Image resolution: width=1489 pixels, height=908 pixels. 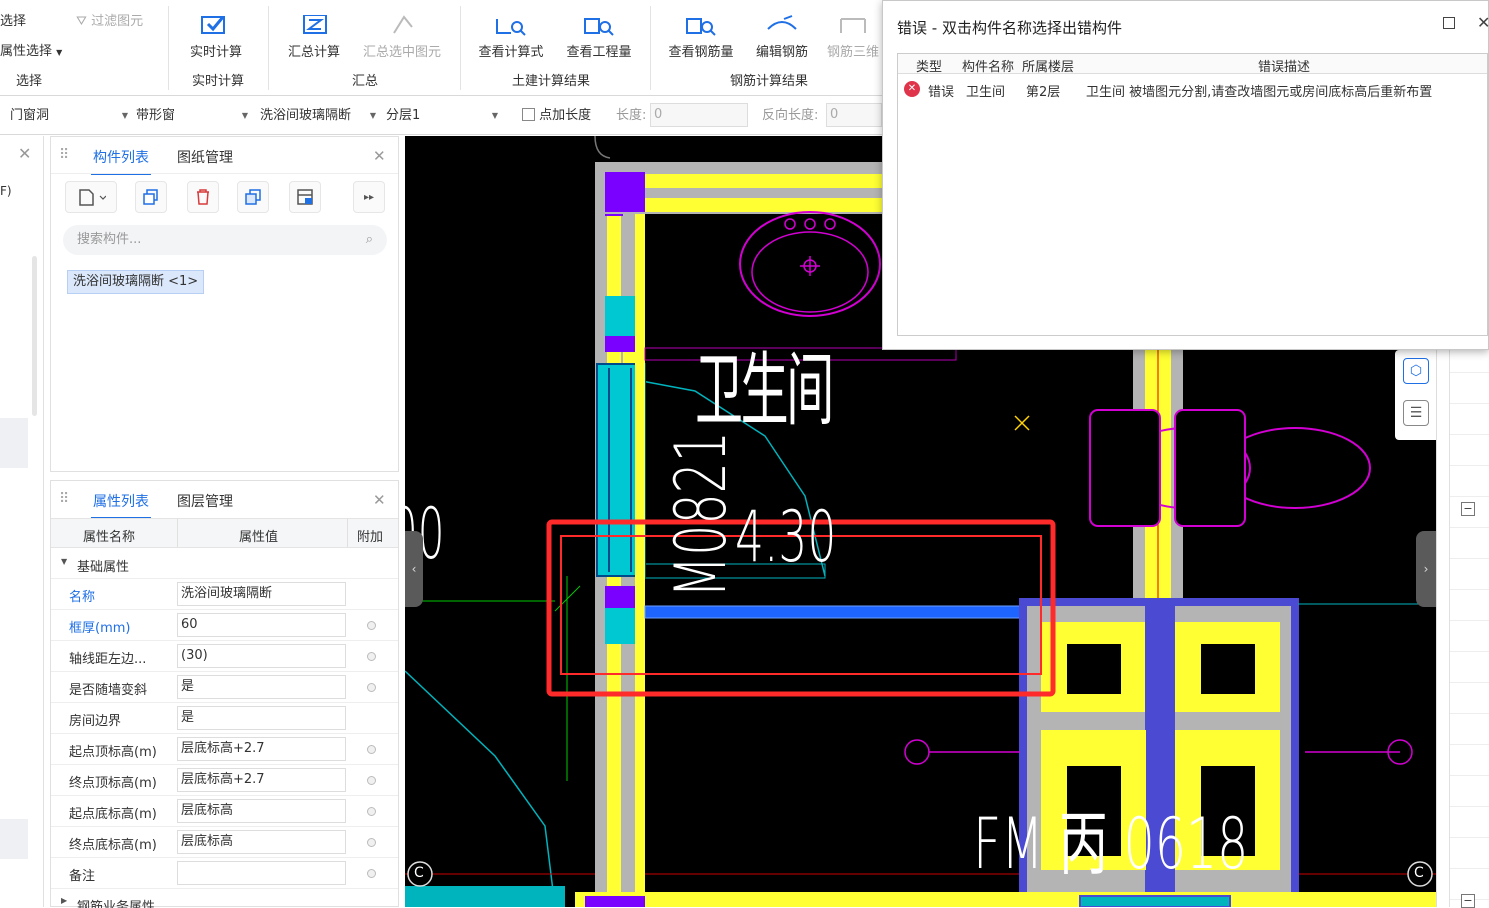 I want to click on tab-component-list: 构件列表, so click(x=121, y=161).